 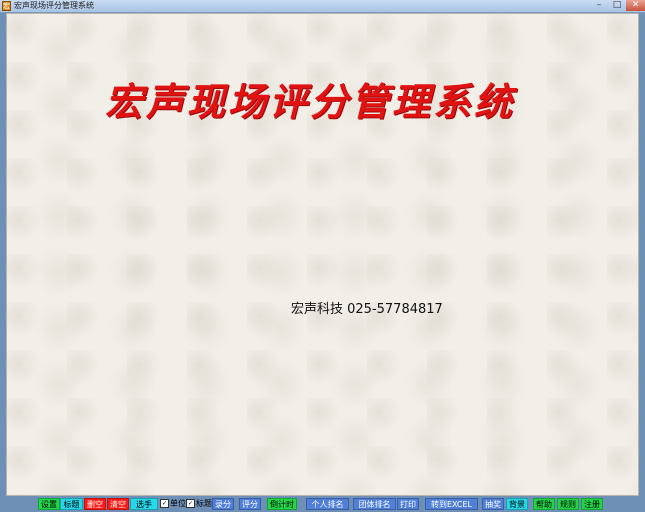 I want to click on close-button: ✕, so click(x=635, y=5).